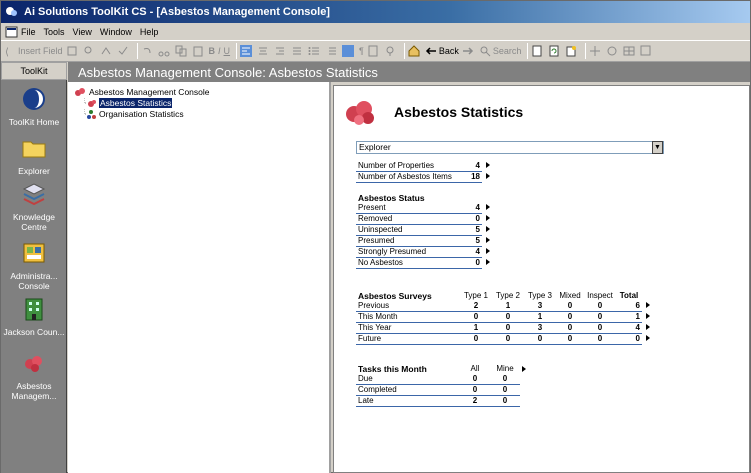 This screenshot has width=751, height=473. Describe the element at coordinates (90, 51) in the screenshot. I see `find-button` at that location.